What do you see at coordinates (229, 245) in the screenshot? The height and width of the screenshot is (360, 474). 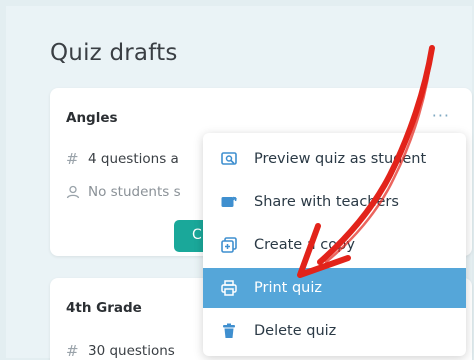 I see `copy-icon` at bounding box center [229, 245].